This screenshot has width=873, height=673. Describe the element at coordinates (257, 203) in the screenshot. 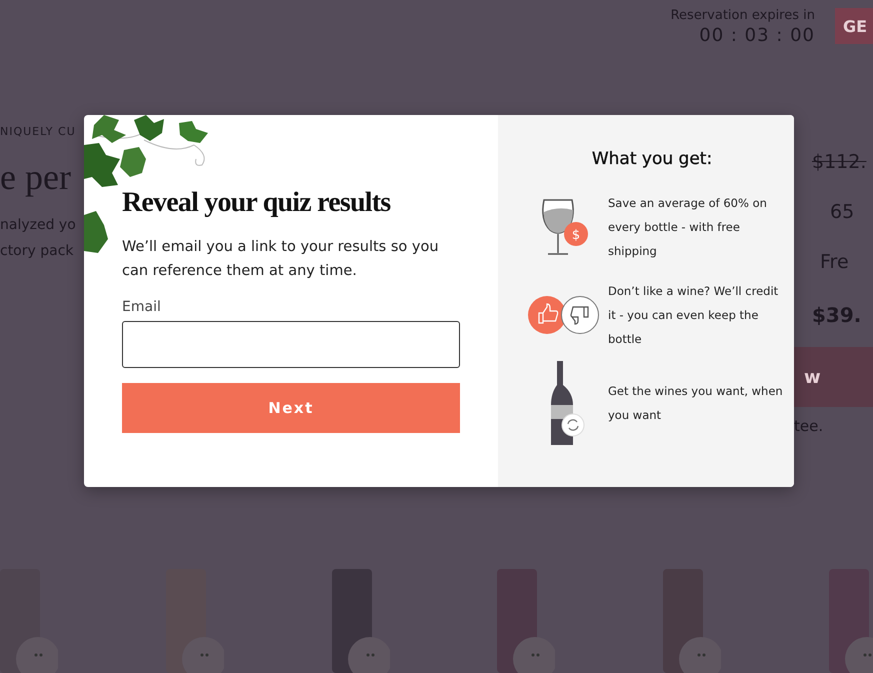

I see `modal-title: Reveal your quiz results` at that location.